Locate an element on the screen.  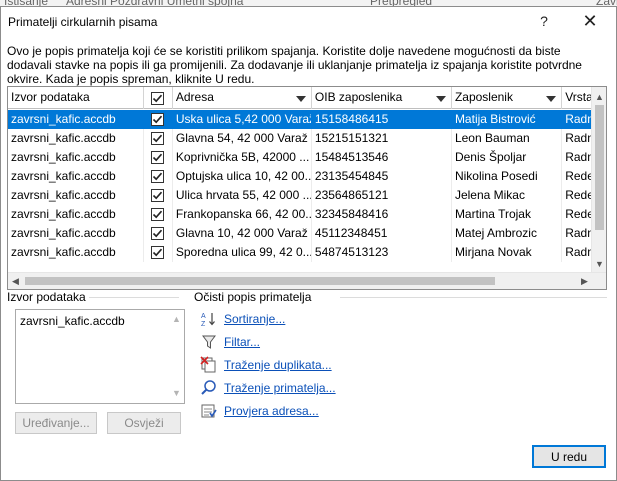
cell-oib: 23564865121 is located at coordinates (382, 195).